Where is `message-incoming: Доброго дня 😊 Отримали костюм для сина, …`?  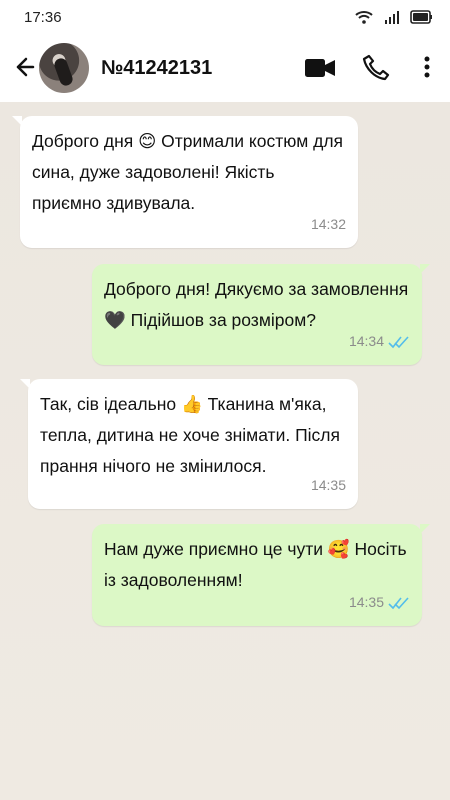
message-incoming: Доброго дня 😊 Отримали костюм для сина, … is located at coordinates (185, 182).